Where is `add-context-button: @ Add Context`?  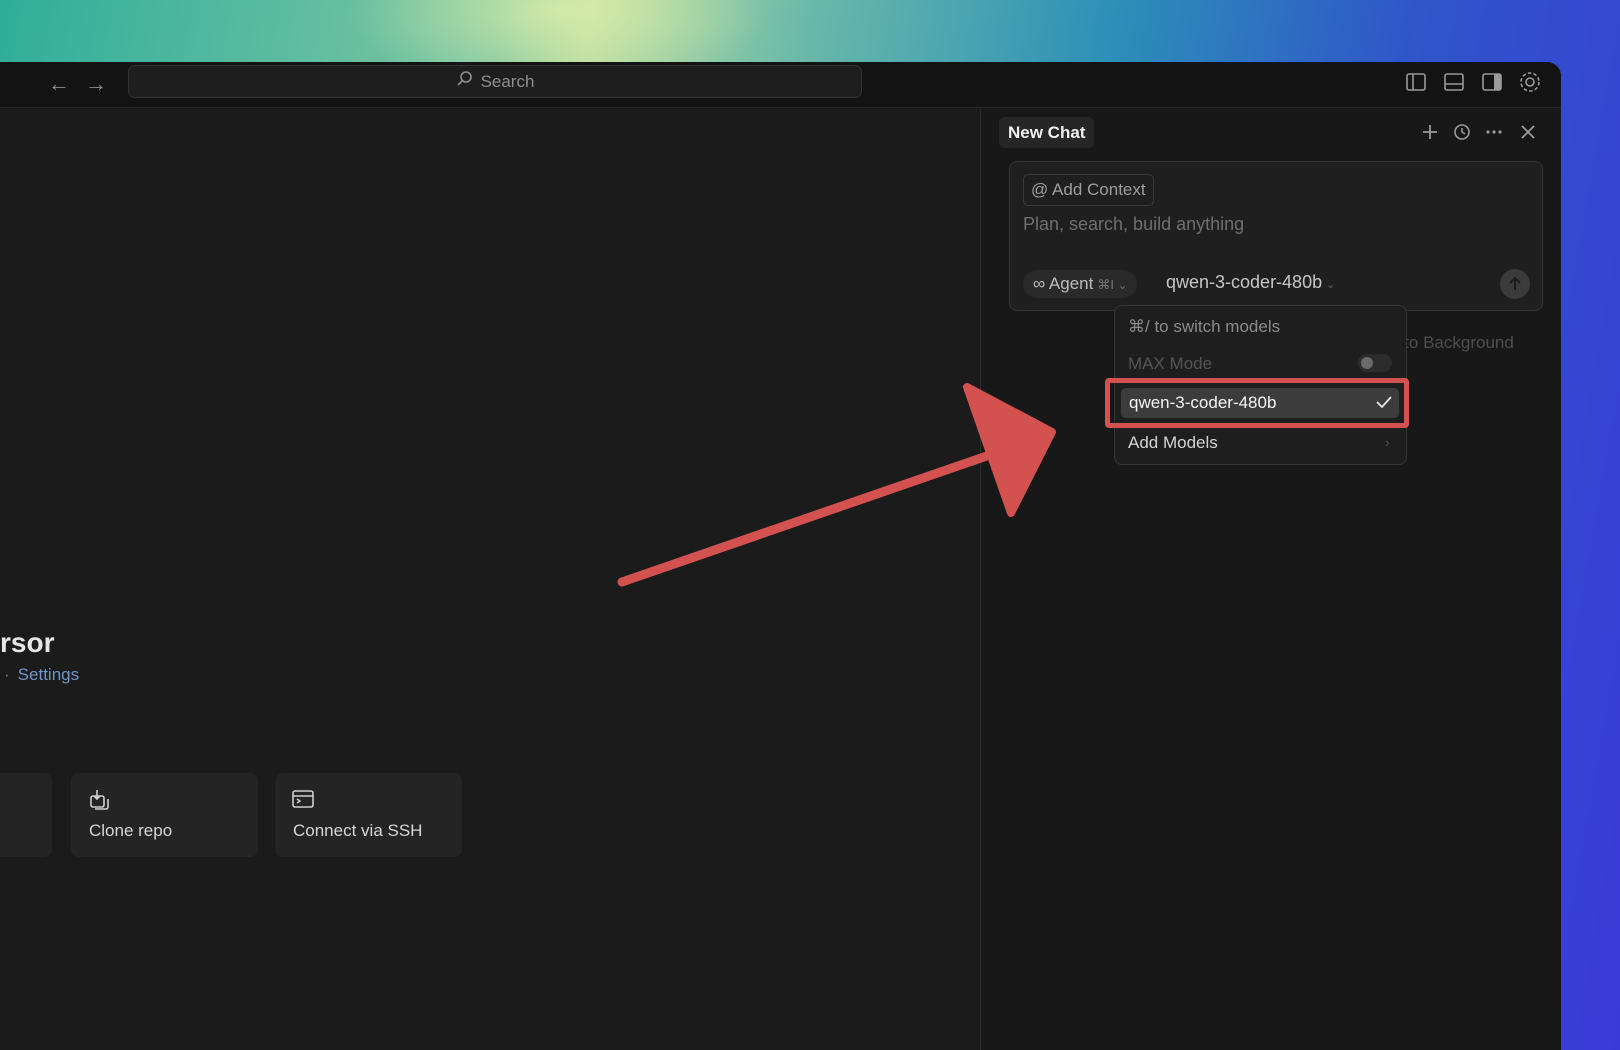
add-context-button: @ Add Context is located at coordinates (1088, 190).